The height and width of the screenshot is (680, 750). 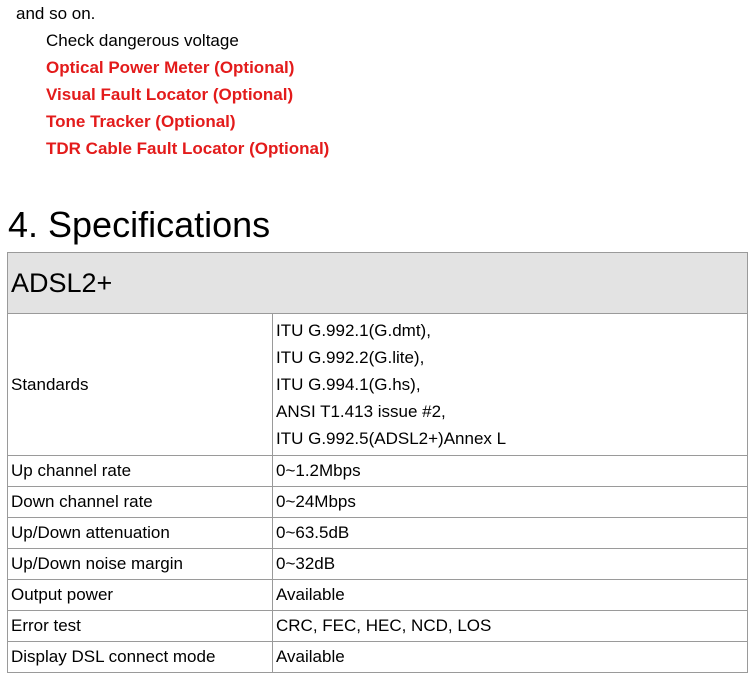 What do you see at coordinates (510, 533) in the screenshot?
I see `spec-value-cell: 0~63.5dB` at bounding box center [510, 533].